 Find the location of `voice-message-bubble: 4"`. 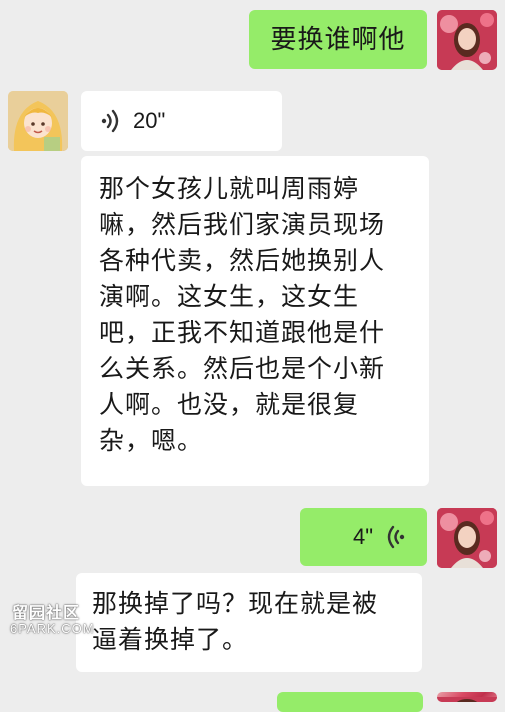

voice-message-bubble: 4" is located at coordinates (363, 537).